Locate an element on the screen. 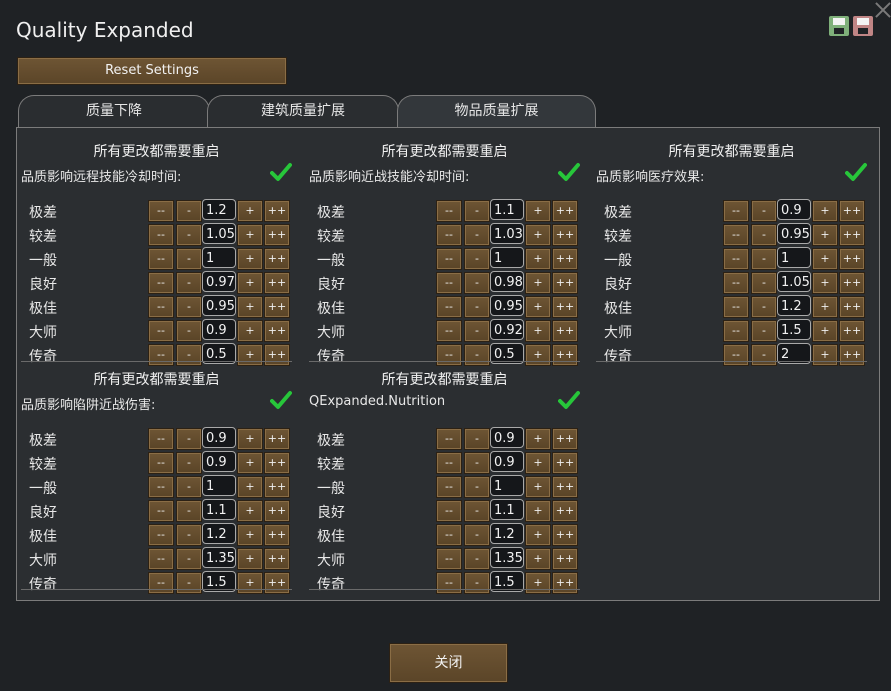 This screenshot has height=691, width=891. value-input: 1.1 is located at coordinates (507, 209).